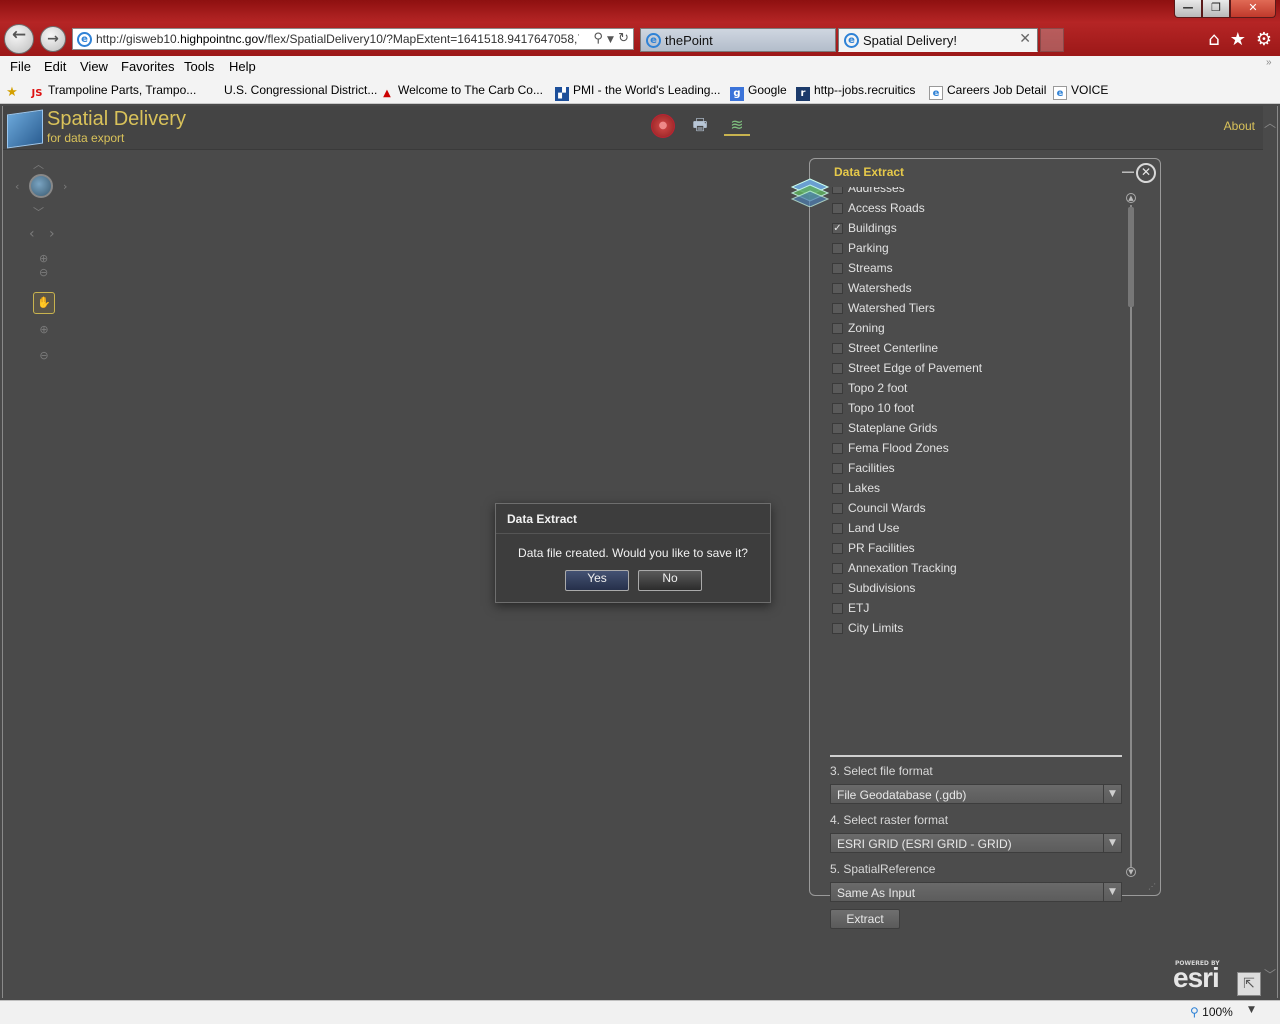 The image size is (1280, 1024). What do you see at coordinates (978, 569) in the screenshot?
I see `layer-item: Annexation Tracking` at bounding box center [978, 569].